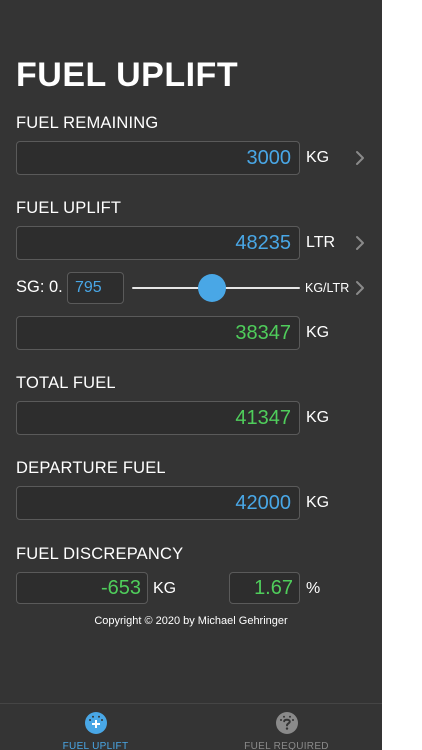  Describe the element at coordinates (39, 287) in the screenshot. I see `sg-label: SG: 0.` at that location.